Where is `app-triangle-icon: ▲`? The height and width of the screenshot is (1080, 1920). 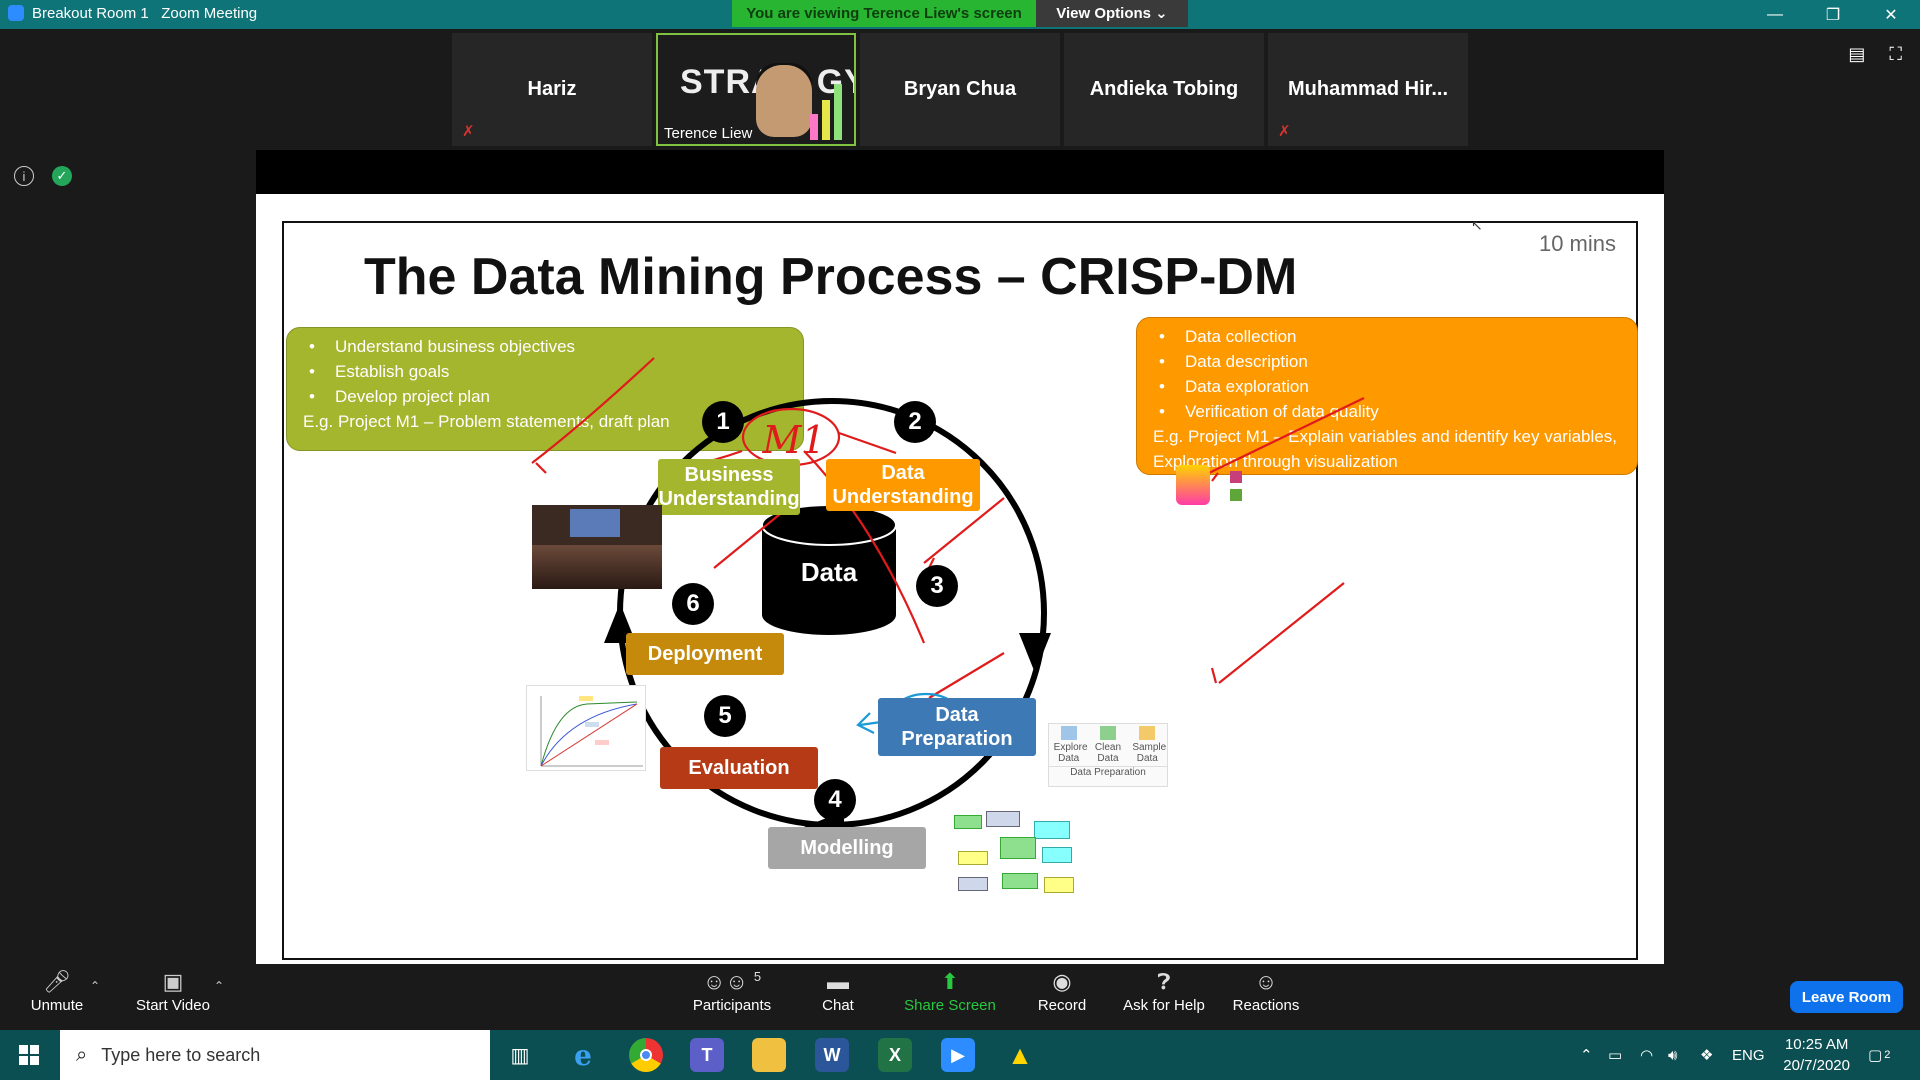 app-triangle-icon: ▲ is located at coordinates (1020, 1055).